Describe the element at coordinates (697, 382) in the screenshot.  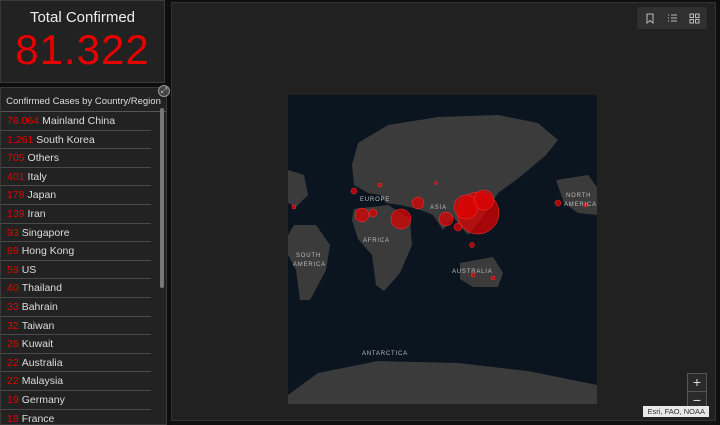
I see `zoom-in-button: +` at that location.